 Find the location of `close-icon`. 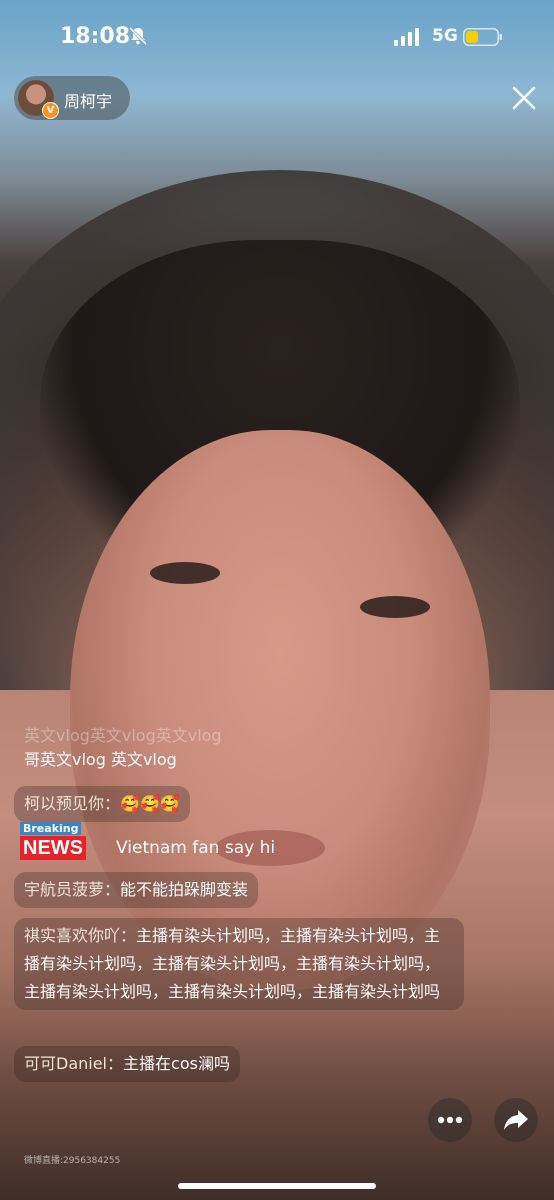

close-icon is located at coordinates (524, 98).